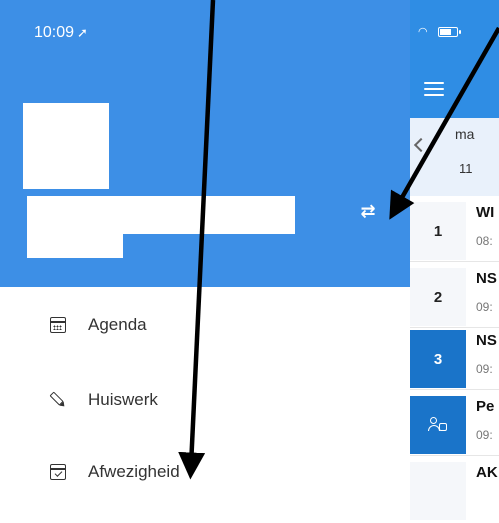 The height and width of the screenshot is (523, 499). I want to click on date-strip: ma 11, so click(448, 157).